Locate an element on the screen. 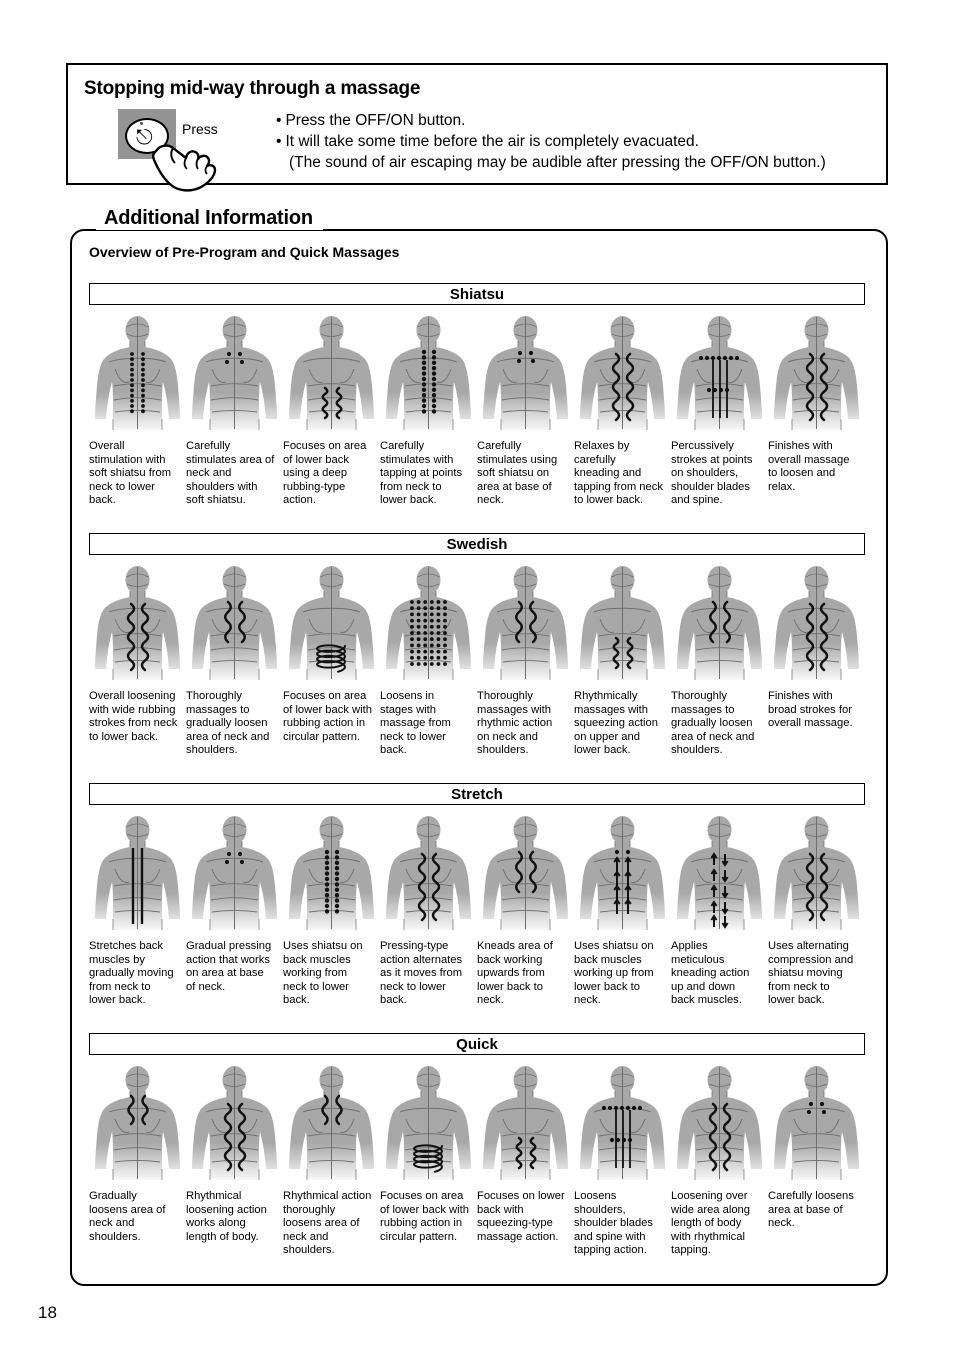 Image resolution: width=954 pixels, height=1349 pixels. body-diagram-spine-dot-column-tapping is located at coordinates (331, 875).